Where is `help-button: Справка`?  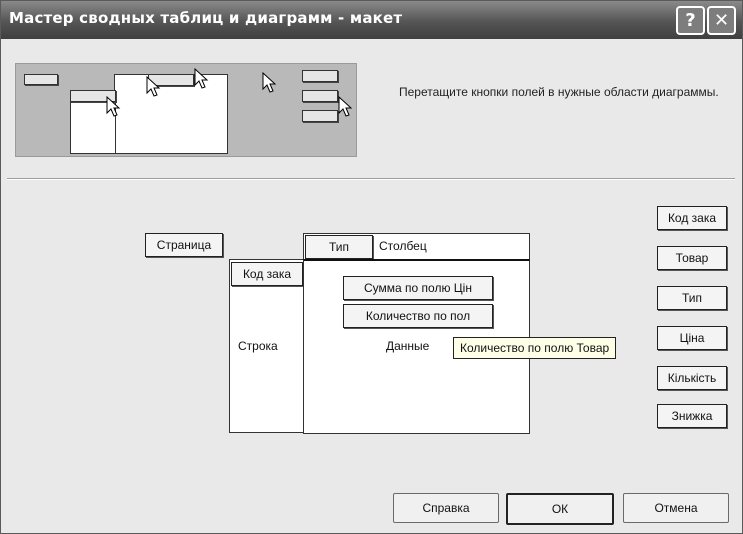
help-button: Справка is located at coordinates (446, 508).